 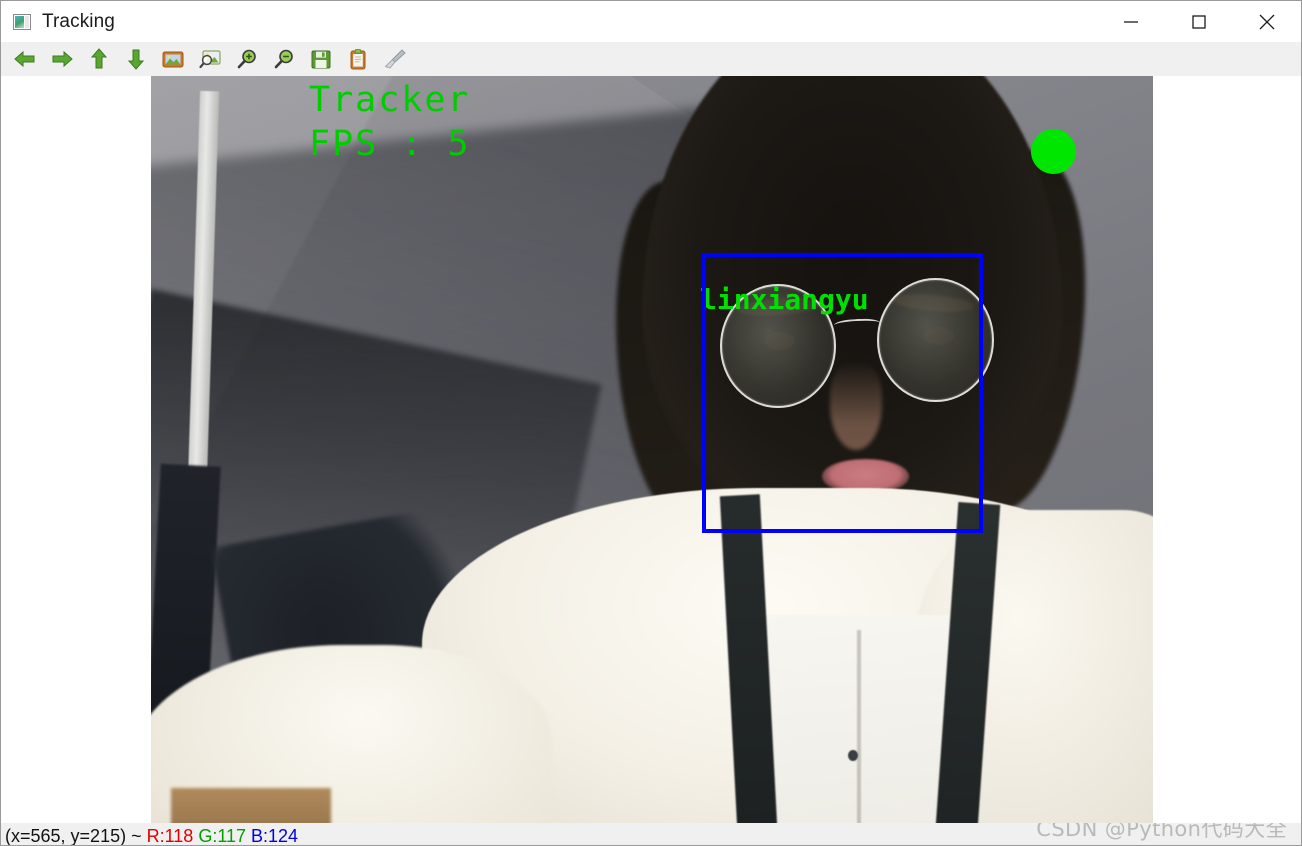 What do you see at coordinates (1161, 832) in the screenshot?
I see `watermark: CSDN @Python代码大全` at bounding box center [1161, 832].